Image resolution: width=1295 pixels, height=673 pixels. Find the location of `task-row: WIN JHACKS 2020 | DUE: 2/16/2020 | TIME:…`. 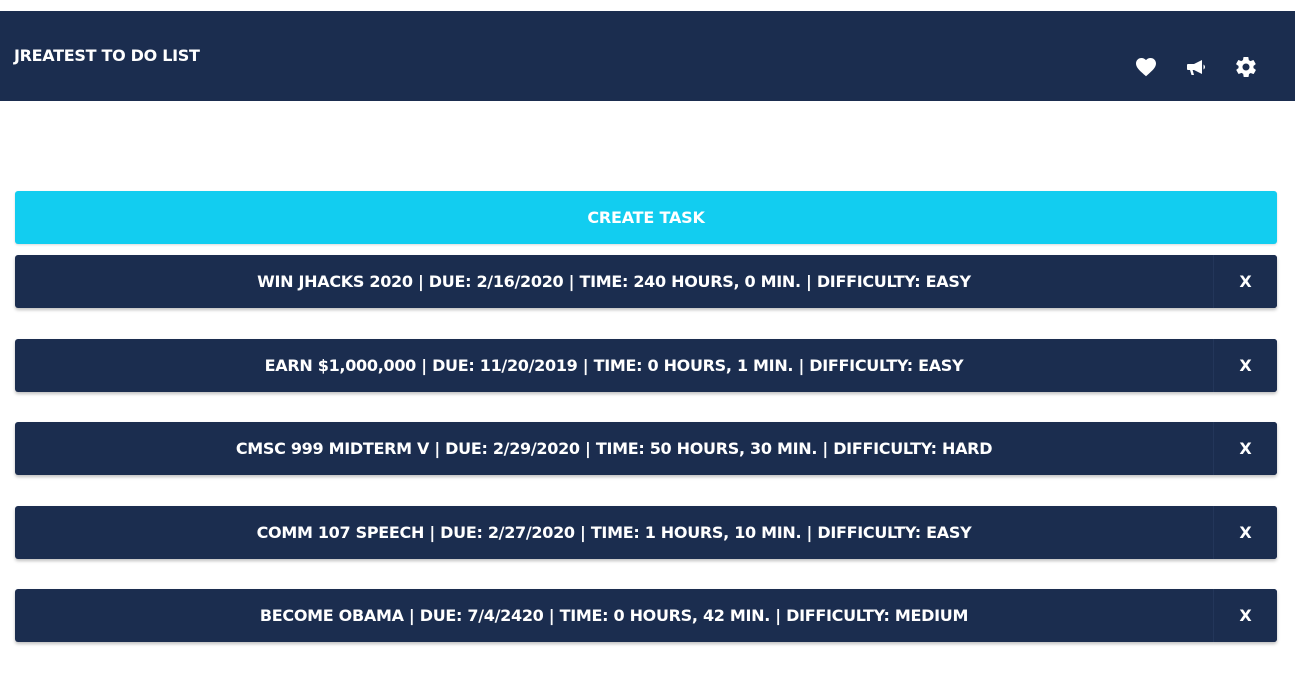

task-row: WIN JHACKS 2020 | DUE: 2/16/2020 | TIME:… is located at coordinates (646, 281).